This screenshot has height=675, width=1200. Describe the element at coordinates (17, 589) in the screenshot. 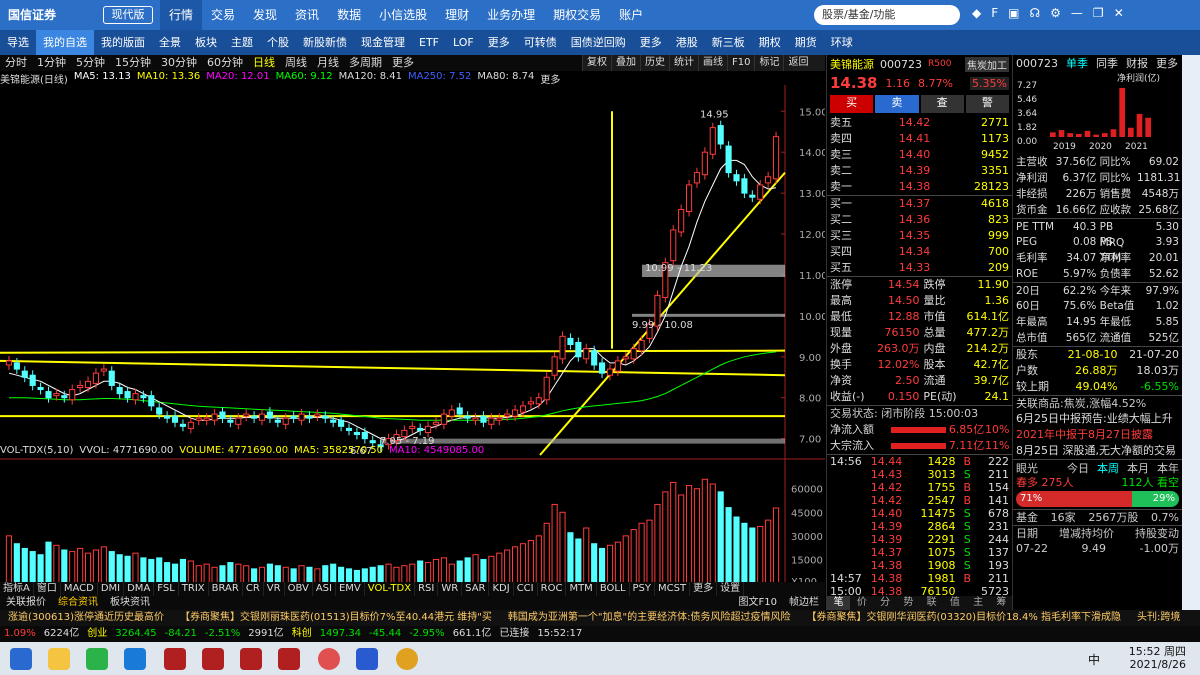

I see `indicator-tab: 指标A` at that location.